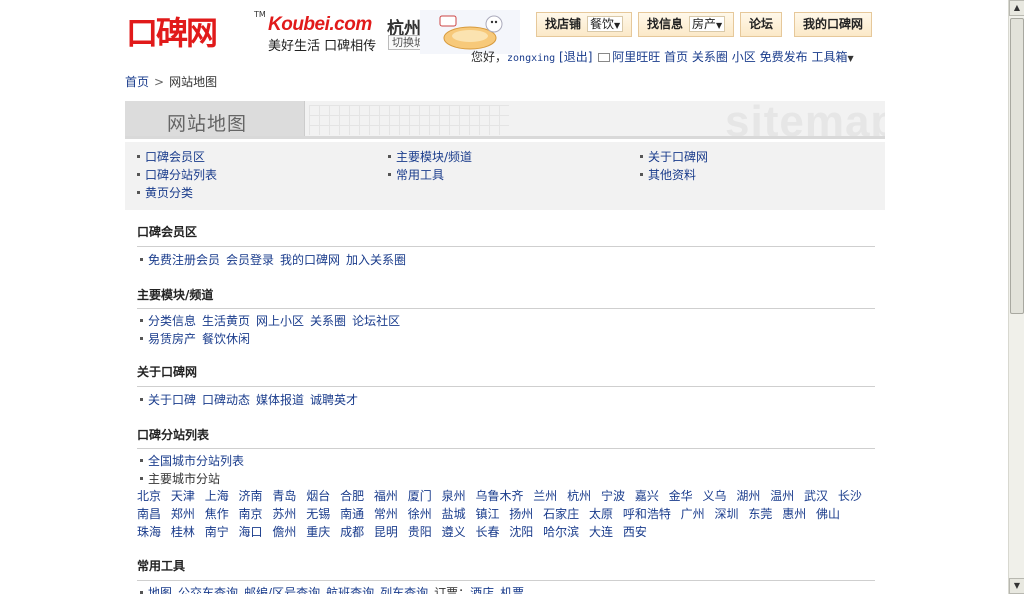  What do you see at coordinates (430, 156) in the screenshot?
I see `index-item-modules: 主要模块/频道` at bounding box center [430, 156].